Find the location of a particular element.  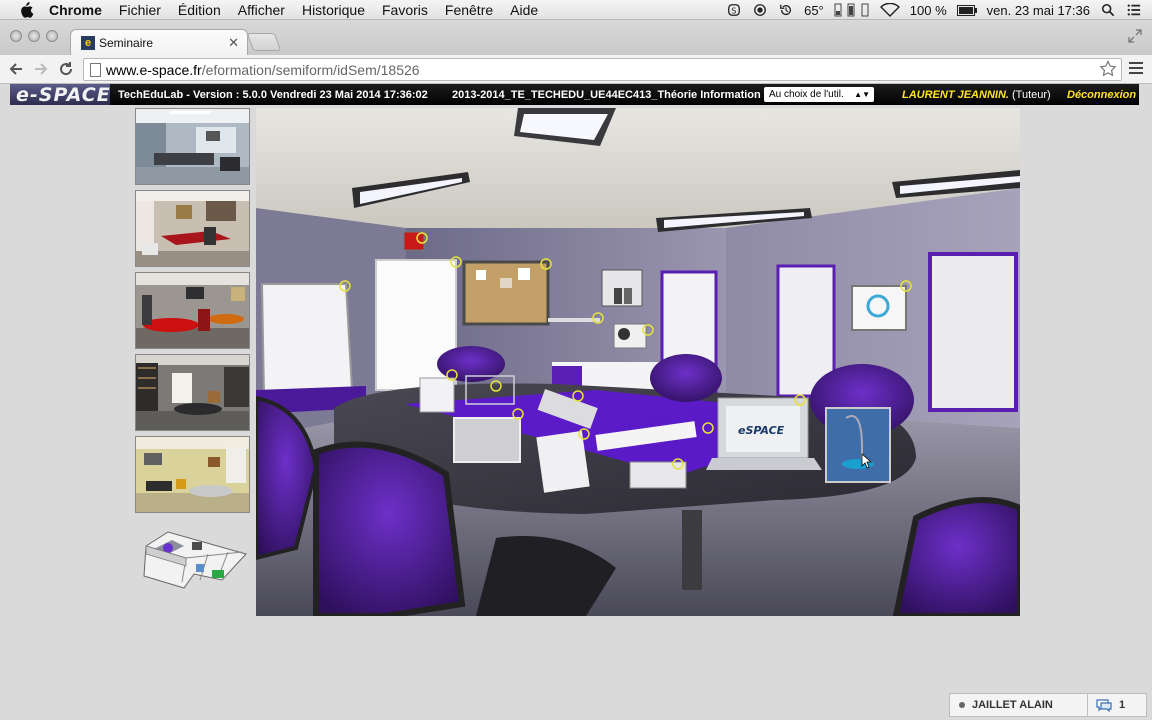

espace-logo: e-SPACE is located at coordinates (60, 95).